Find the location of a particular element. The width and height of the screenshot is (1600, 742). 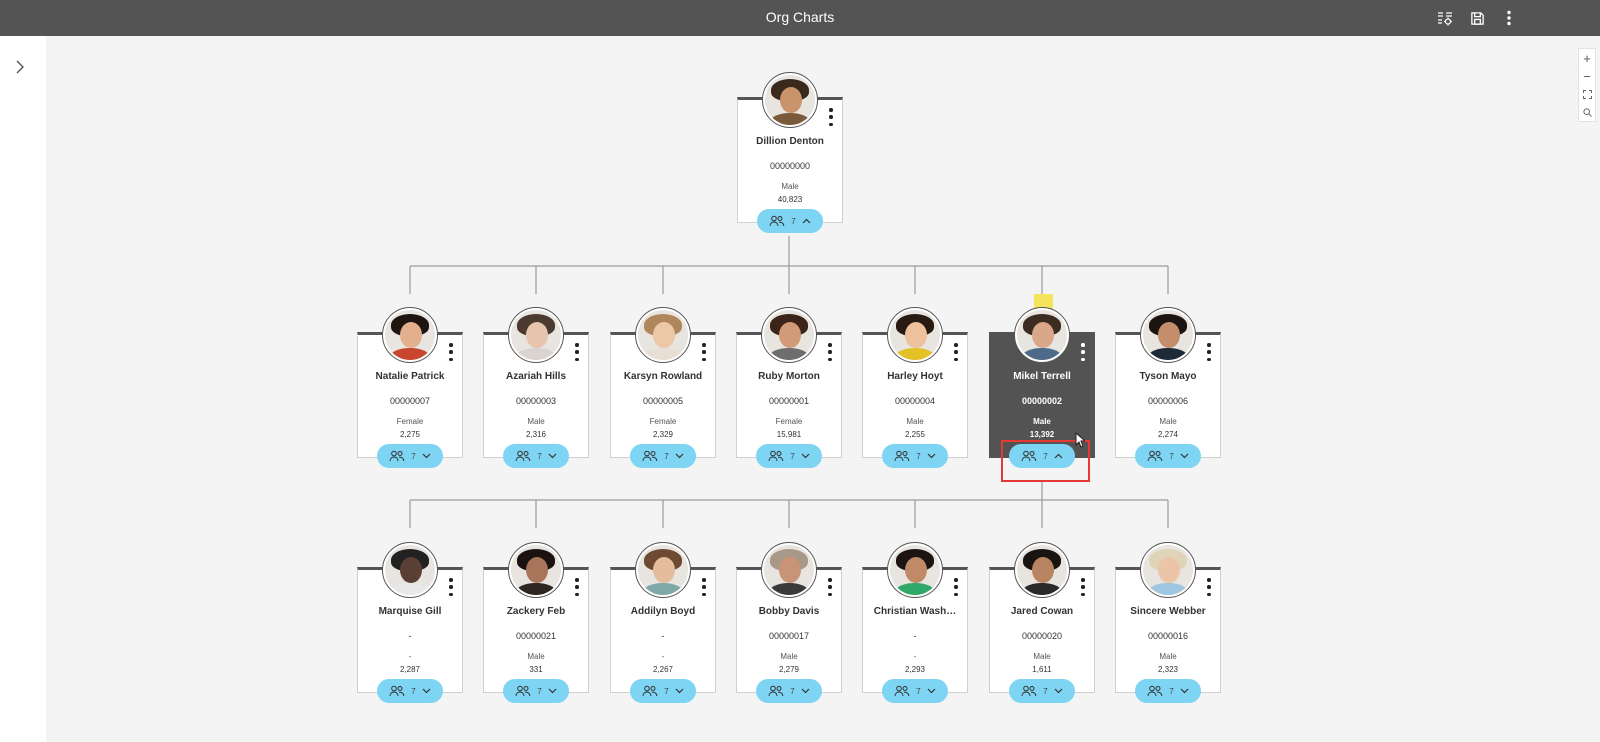

side-panel is located at coordinates (23, 389).